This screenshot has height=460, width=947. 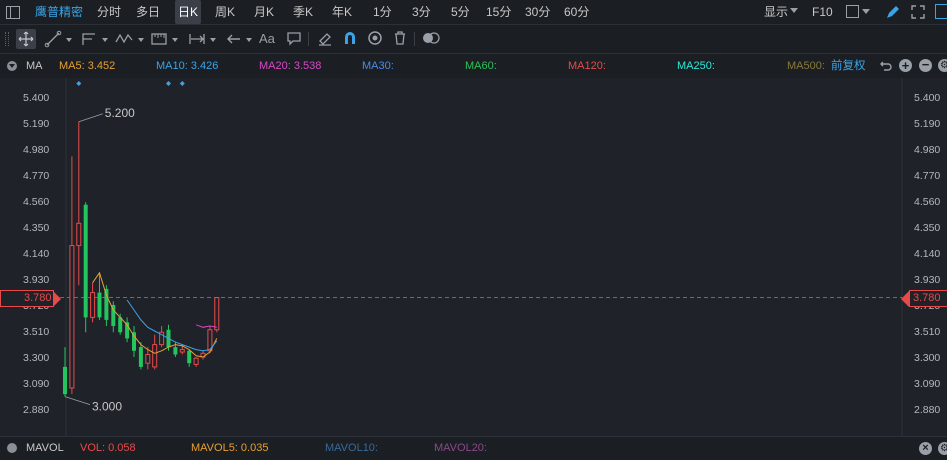 What do you see at coordinates (290, 66) in the screenshot?
I see `ma-item-2: MA20: 3.538` at bounding box center [290, 66].